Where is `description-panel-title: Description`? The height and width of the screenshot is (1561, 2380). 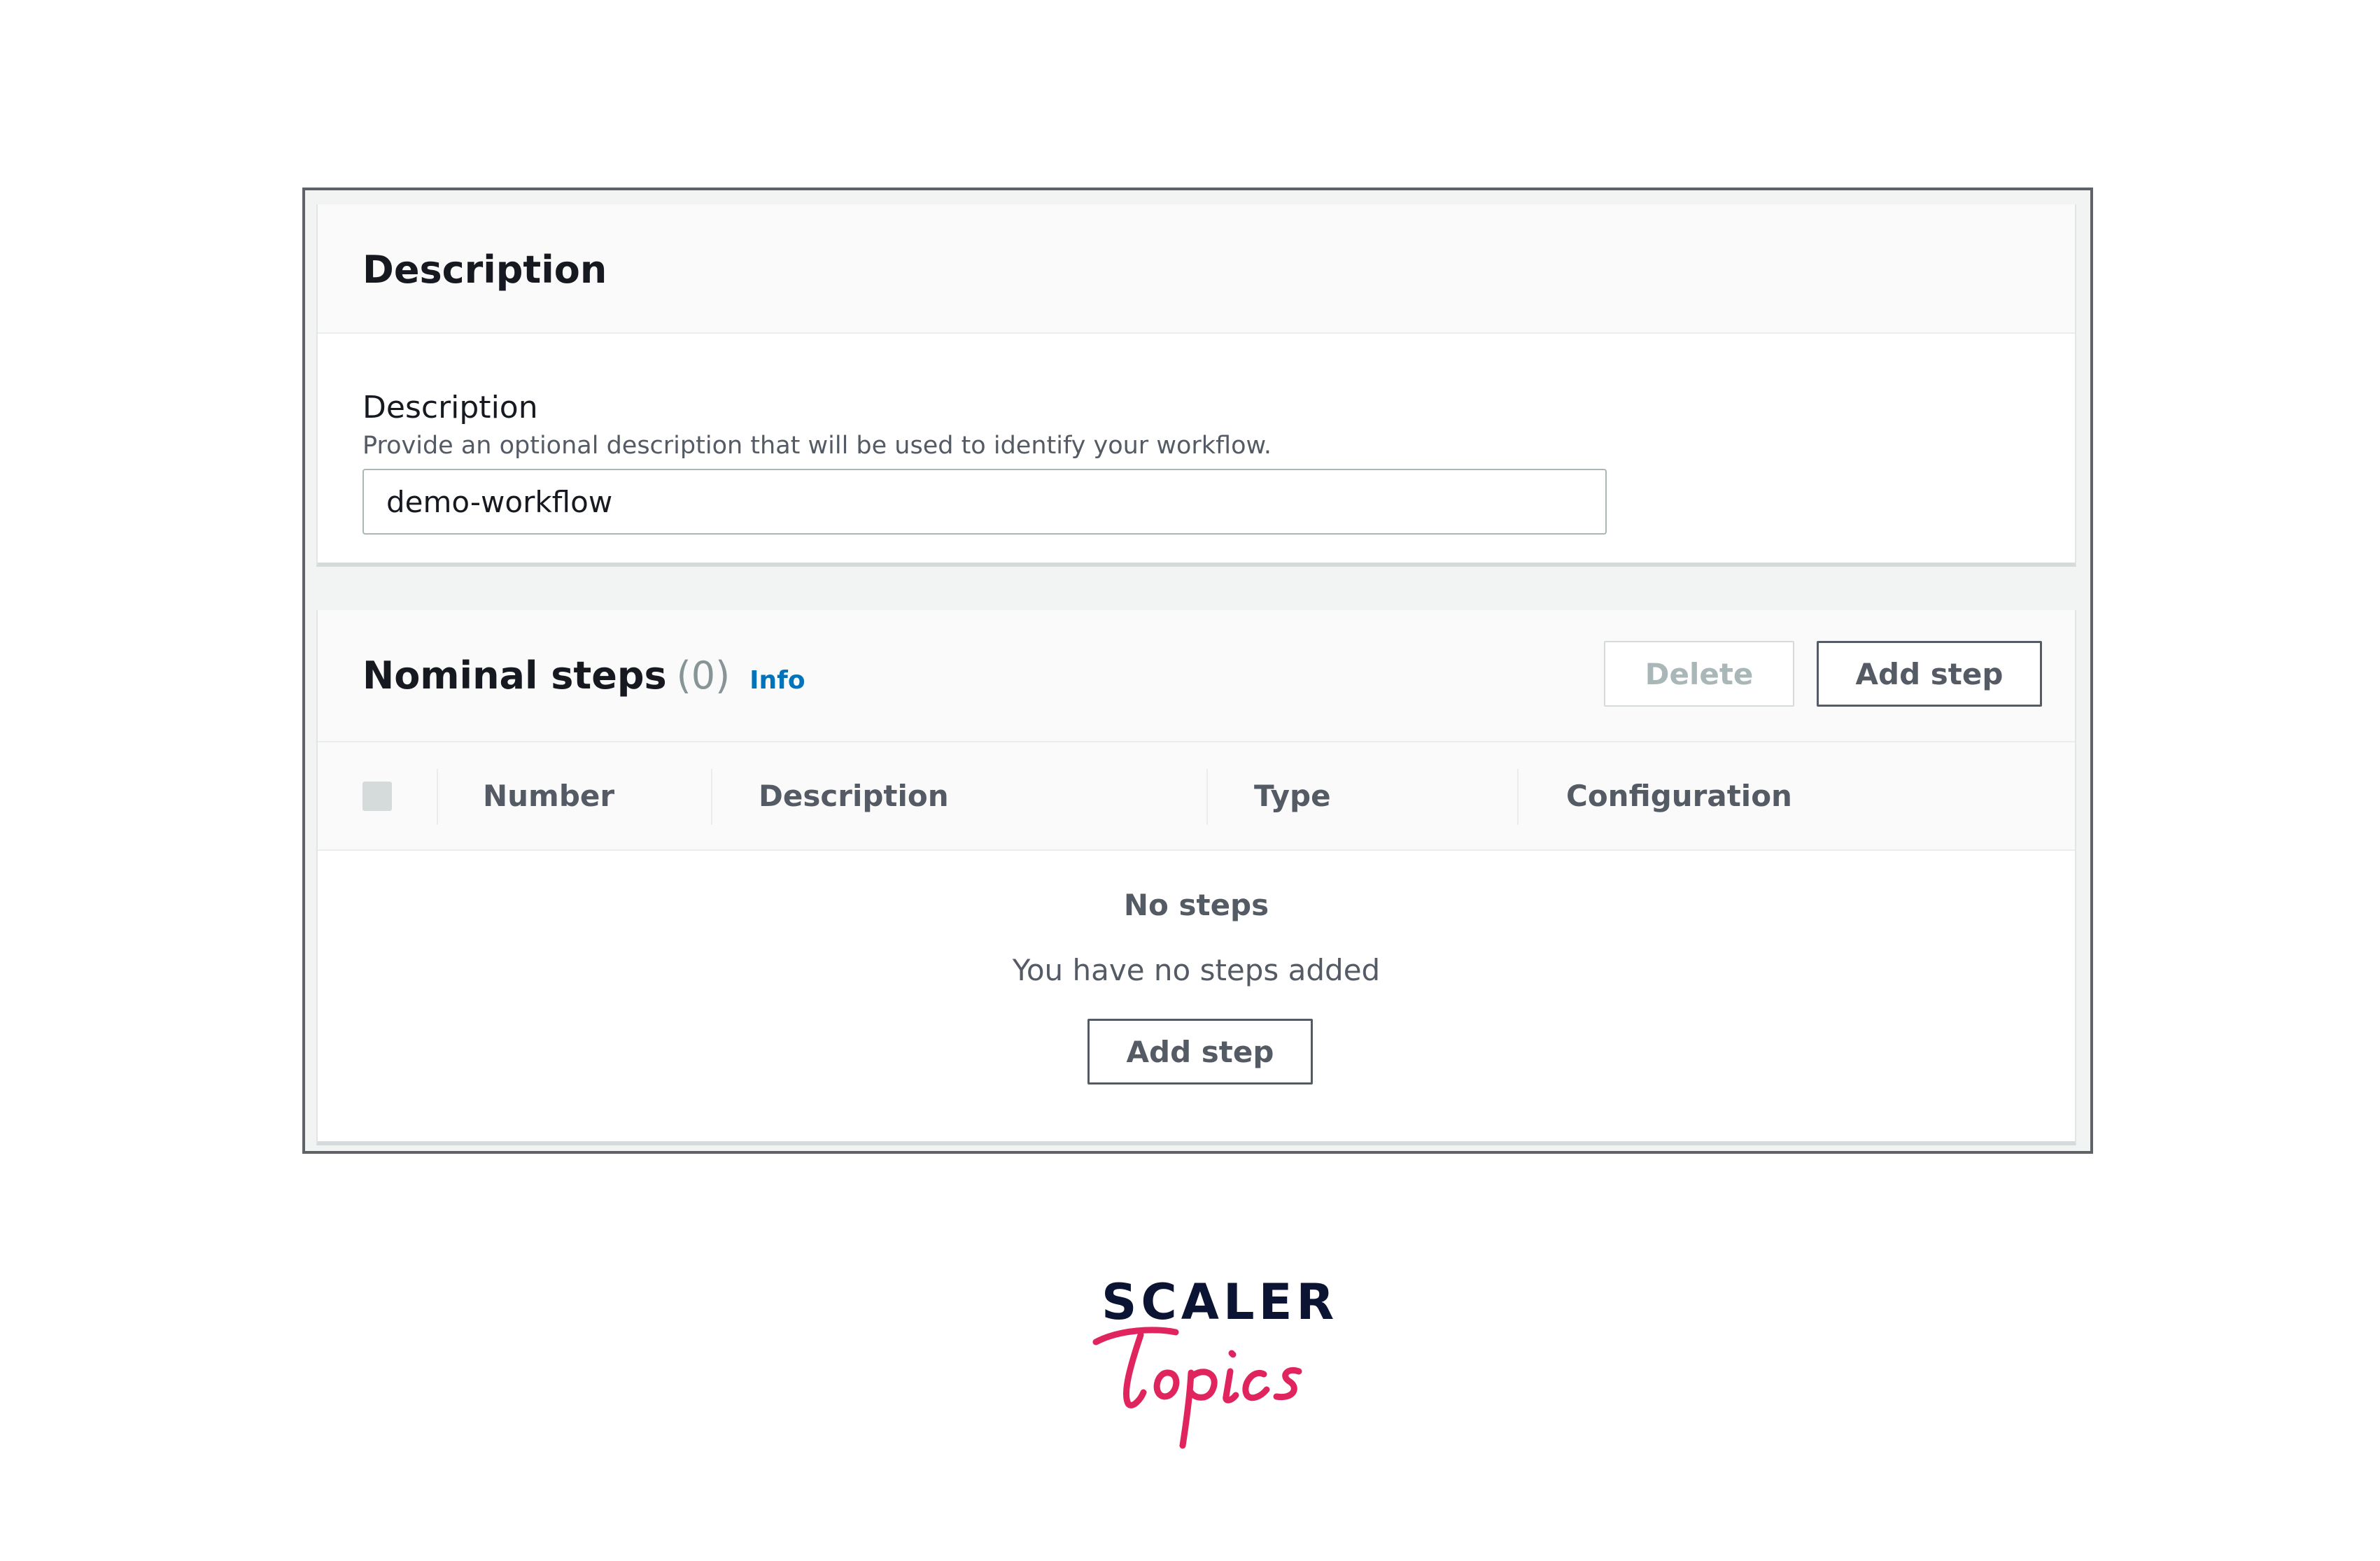 description-panel-title: Description is located at coordinates (484, 270).